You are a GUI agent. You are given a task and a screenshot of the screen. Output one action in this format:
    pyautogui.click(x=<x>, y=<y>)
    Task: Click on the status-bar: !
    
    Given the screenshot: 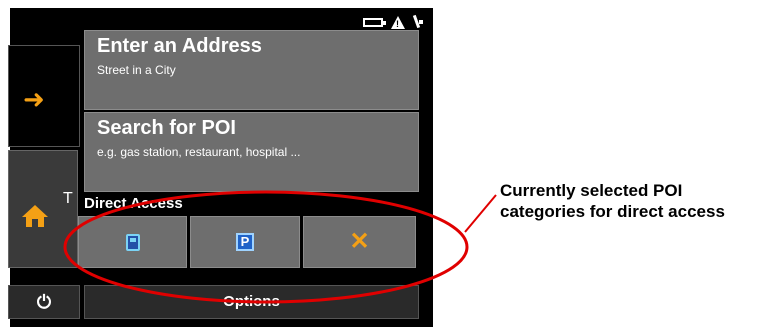 What is the action you would take?
    pyautogui.click(x=394, y=22)
    